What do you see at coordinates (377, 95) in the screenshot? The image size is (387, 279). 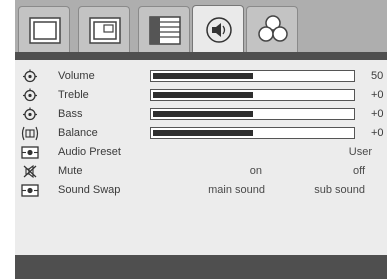 I see `treble-value: +0` at bounding box center [377, 95].